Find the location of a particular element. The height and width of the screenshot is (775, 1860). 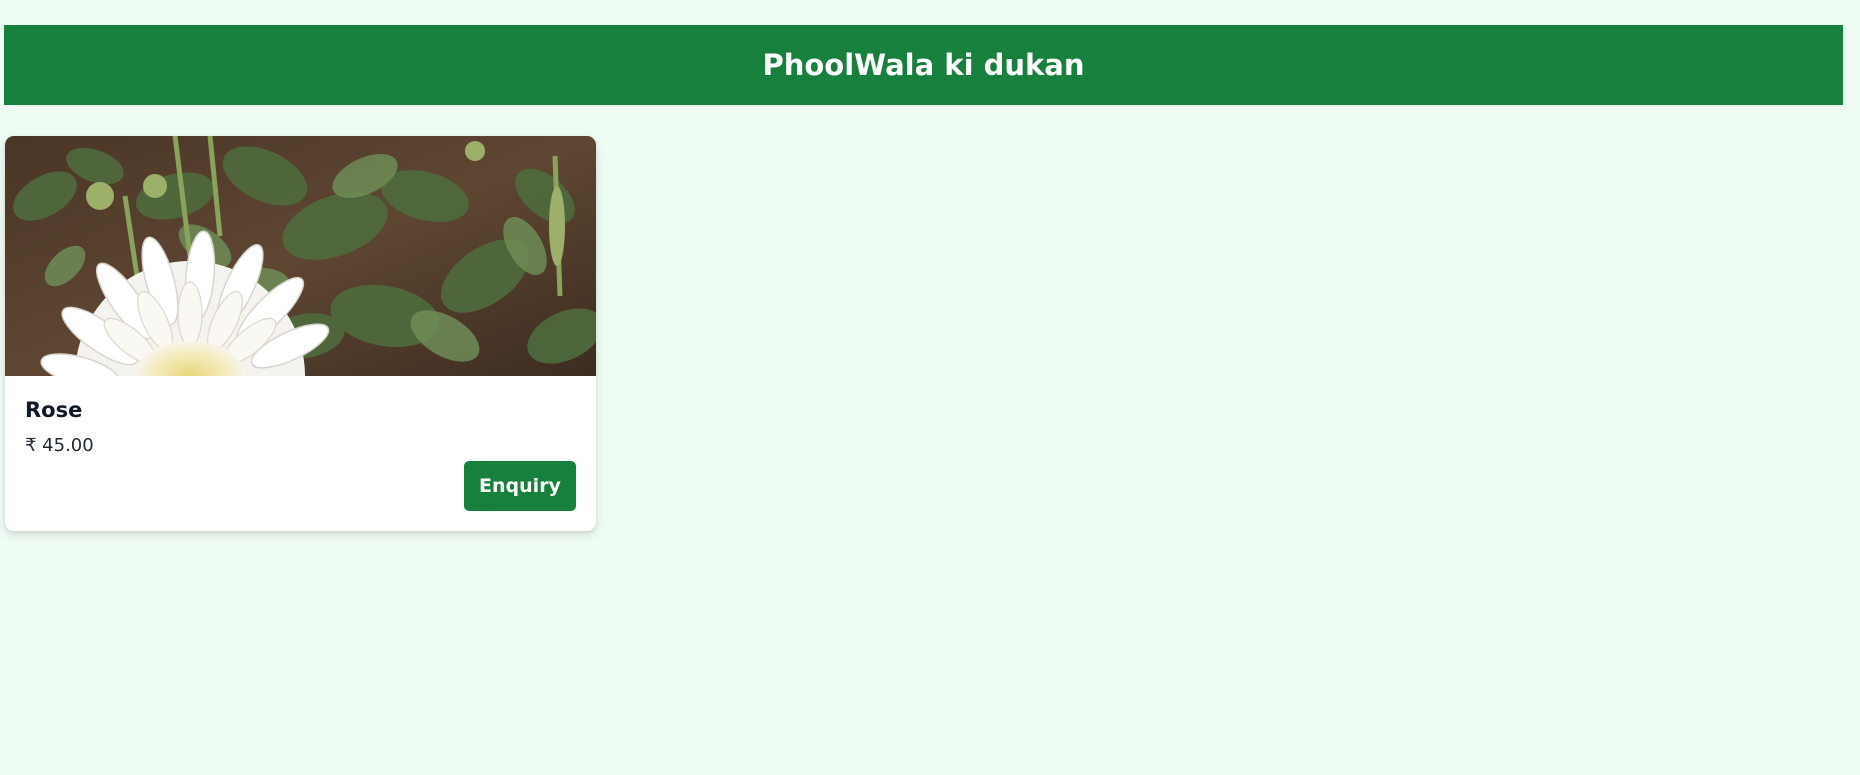

product-image is located at coordinates (300, 256).